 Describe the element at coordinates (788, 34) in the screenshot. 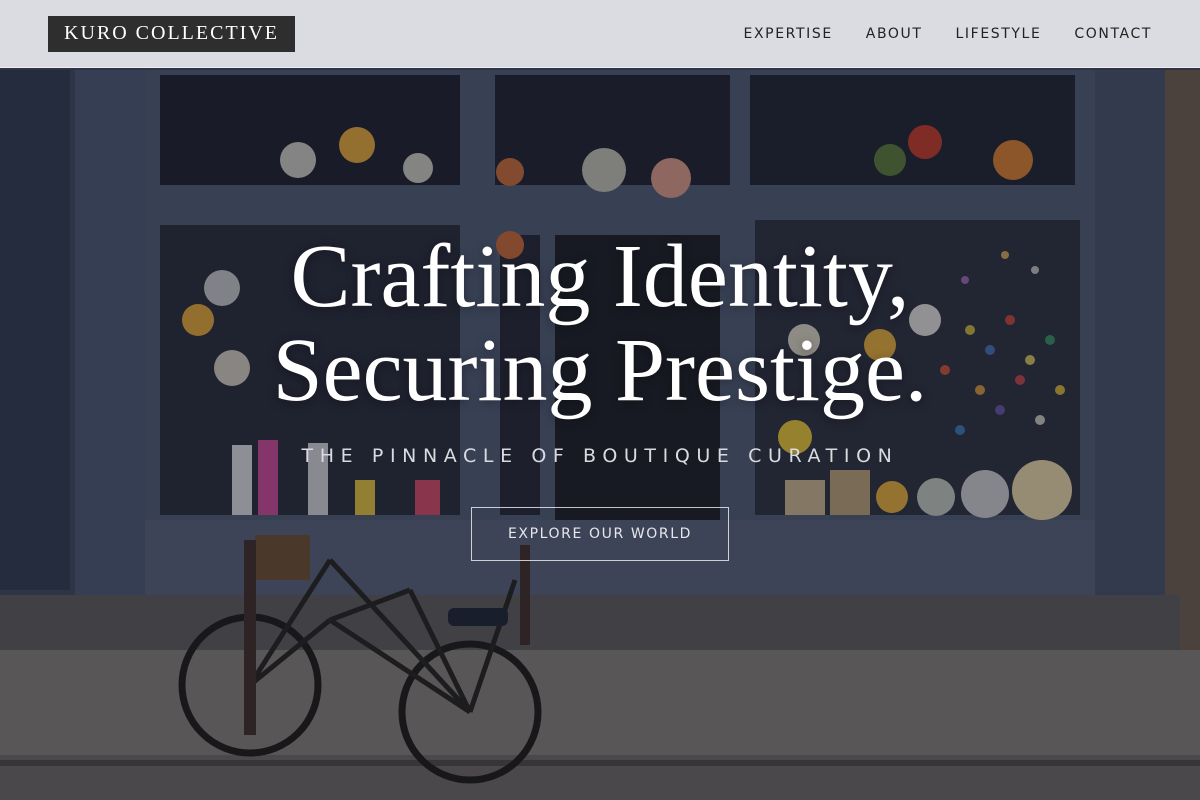

I see `nav-link-expertise: EXPERTISE` at that location.